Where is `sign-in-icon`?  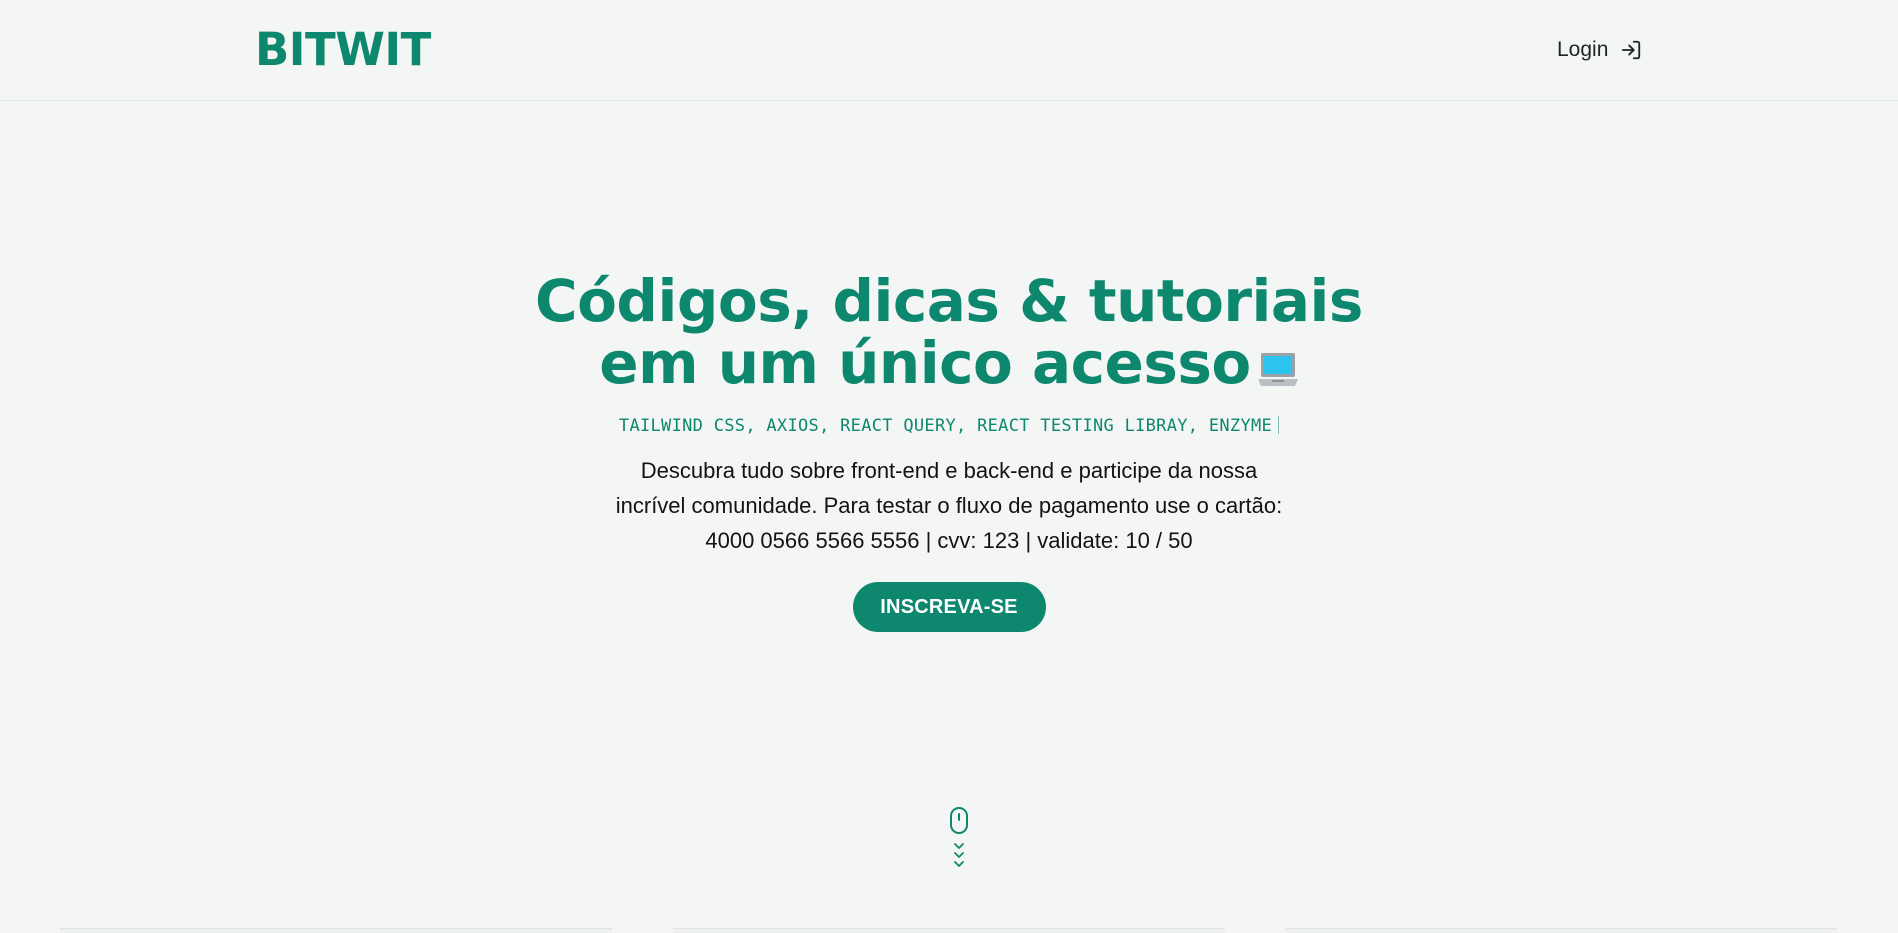
sign-in-icon is located at coordinates (1631, 50).